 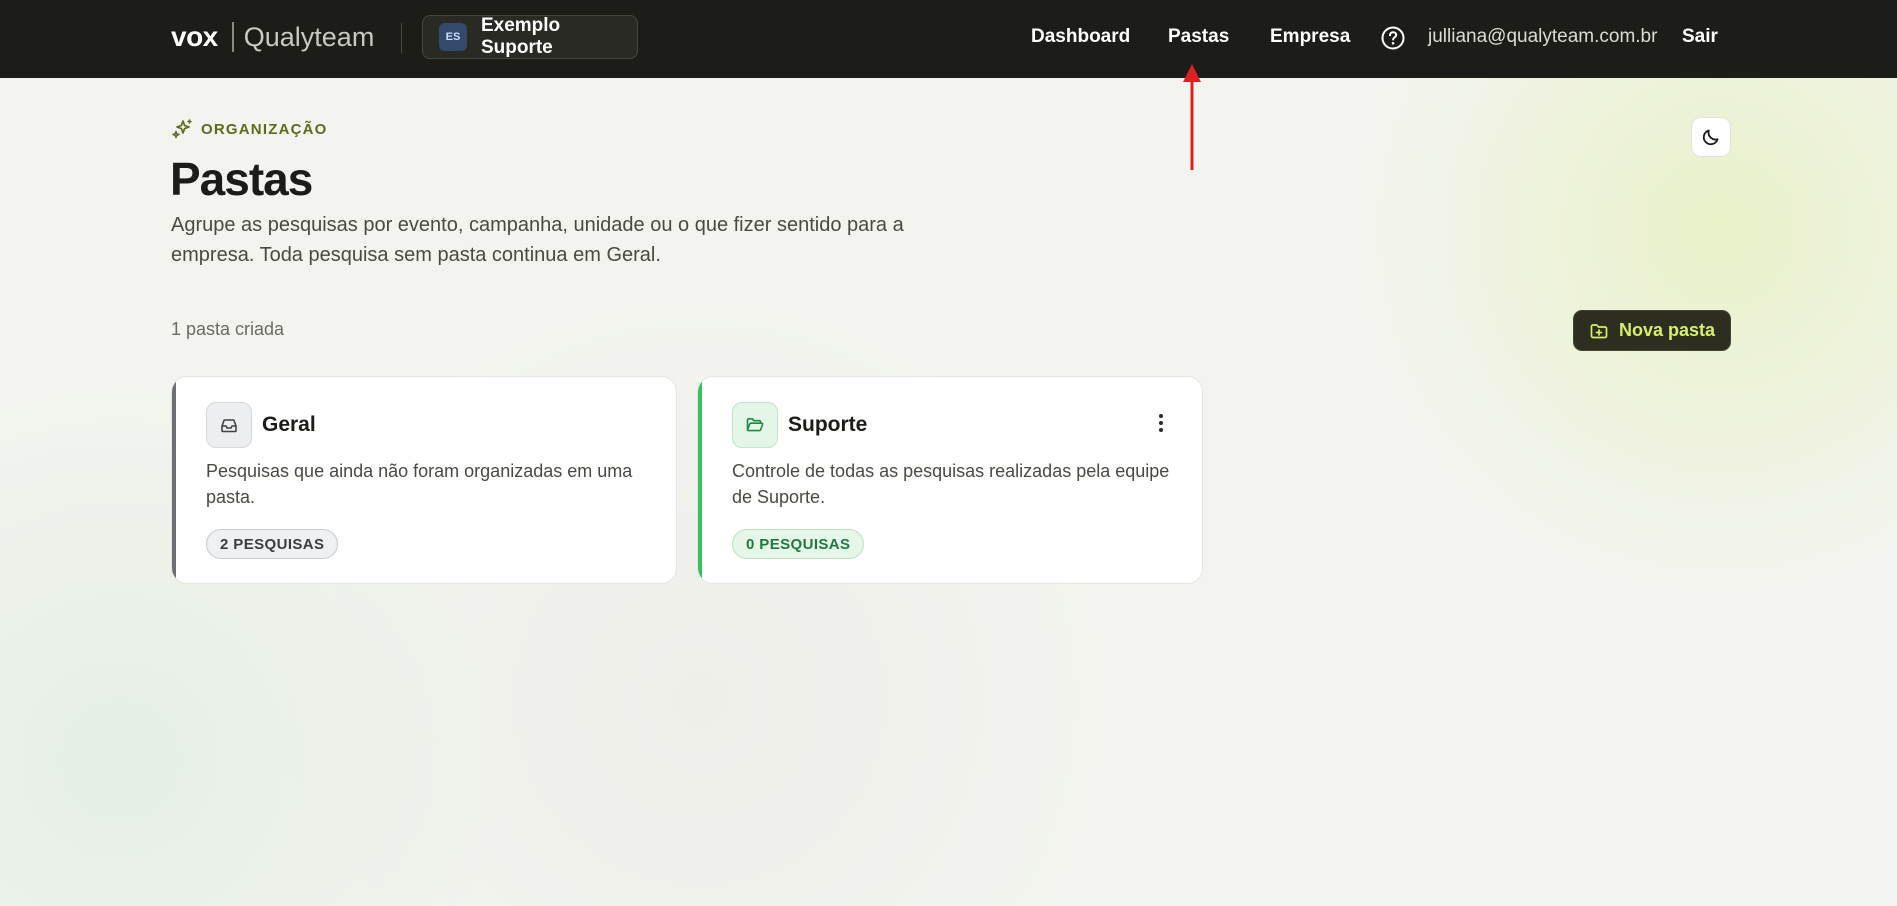 I want to click on nav-pastas: Pastas, so click(x=1198, y=37).